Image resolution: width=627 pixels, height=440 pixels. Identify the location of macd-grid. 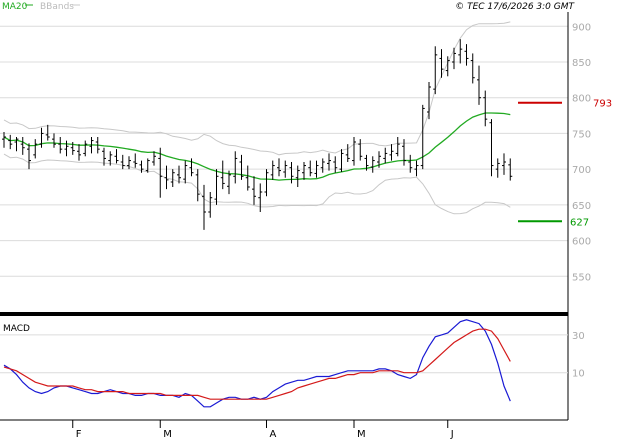
(284, 354).